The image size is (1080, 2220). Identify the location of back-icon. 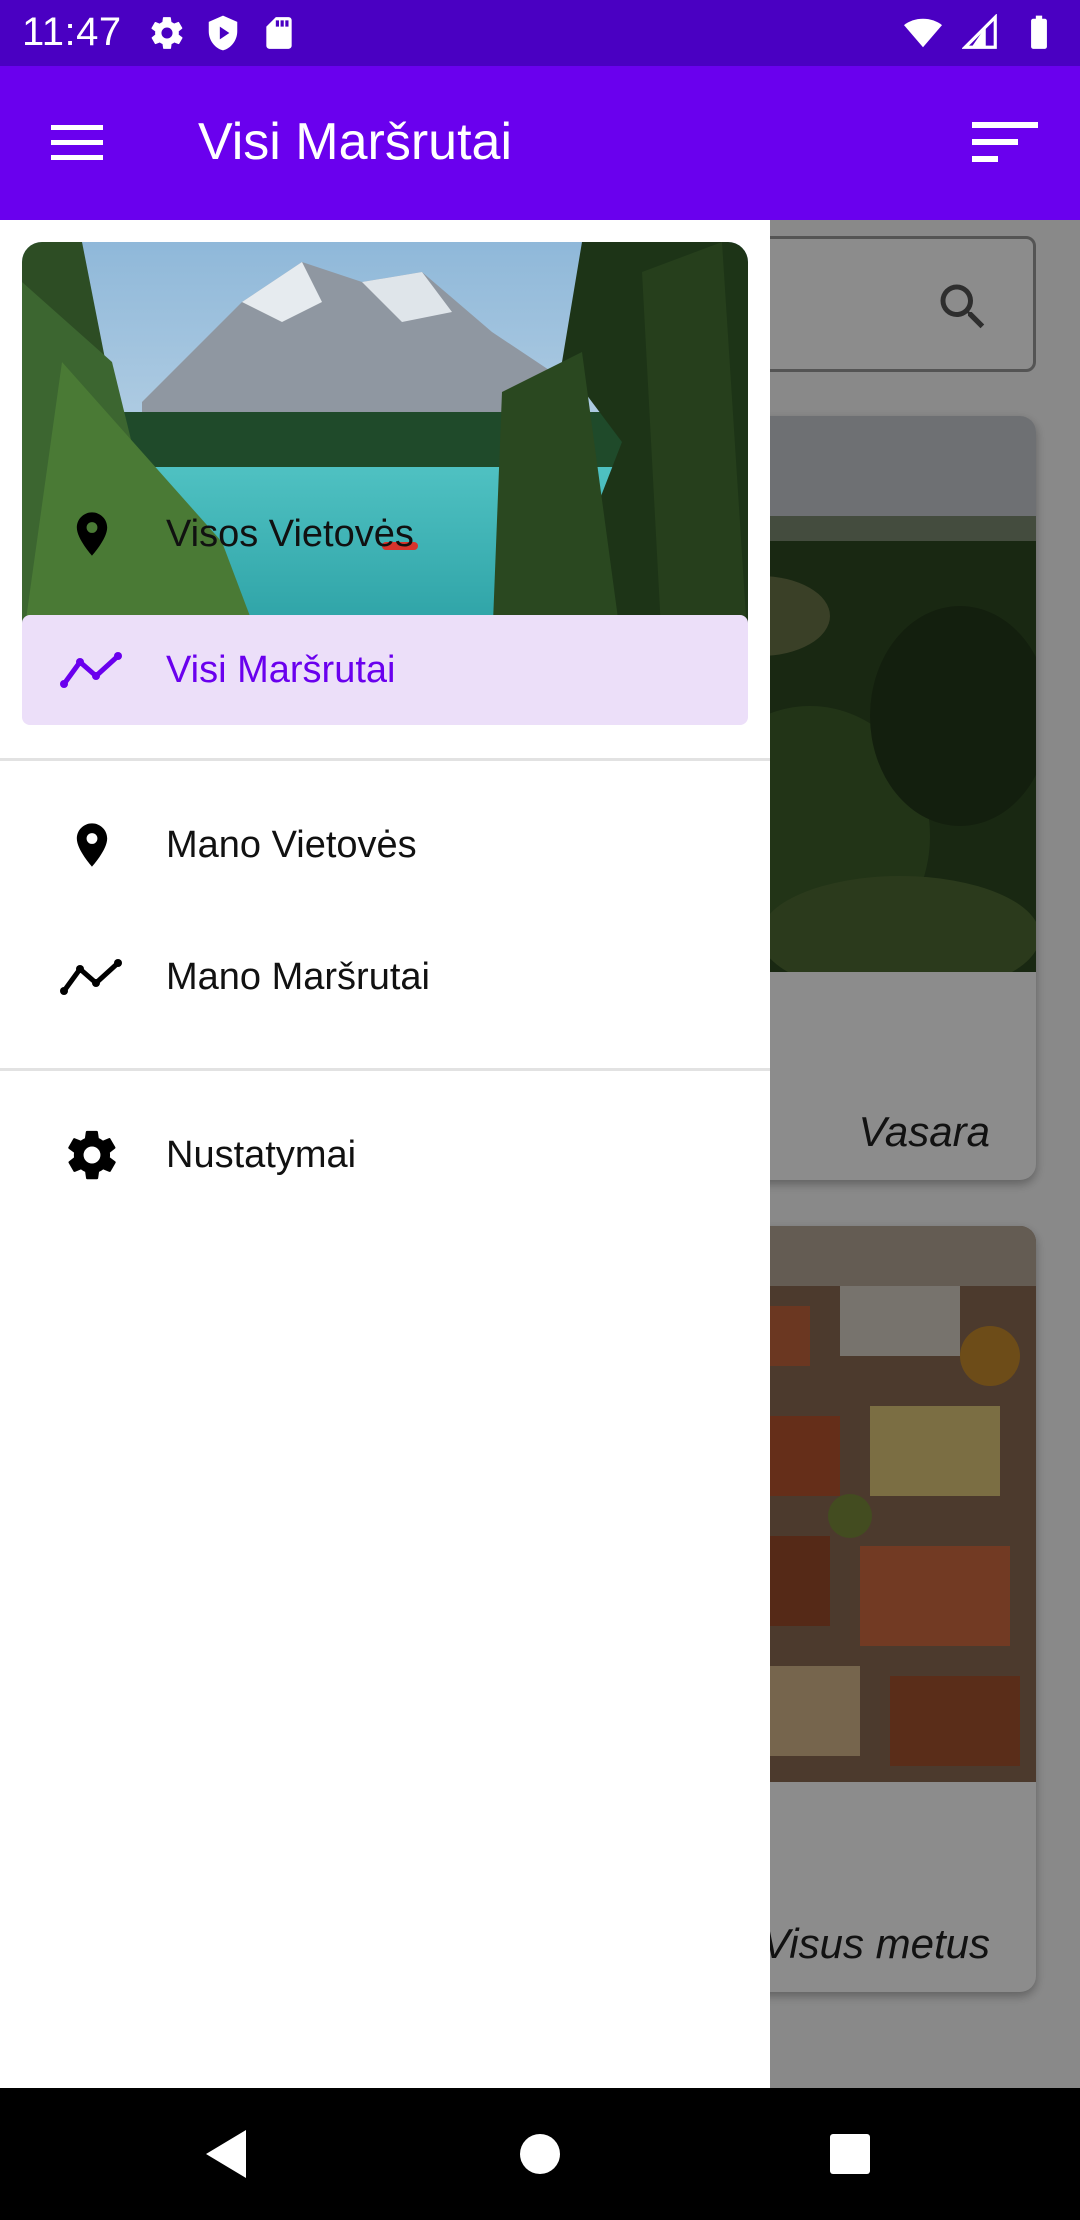
(226, 2154).